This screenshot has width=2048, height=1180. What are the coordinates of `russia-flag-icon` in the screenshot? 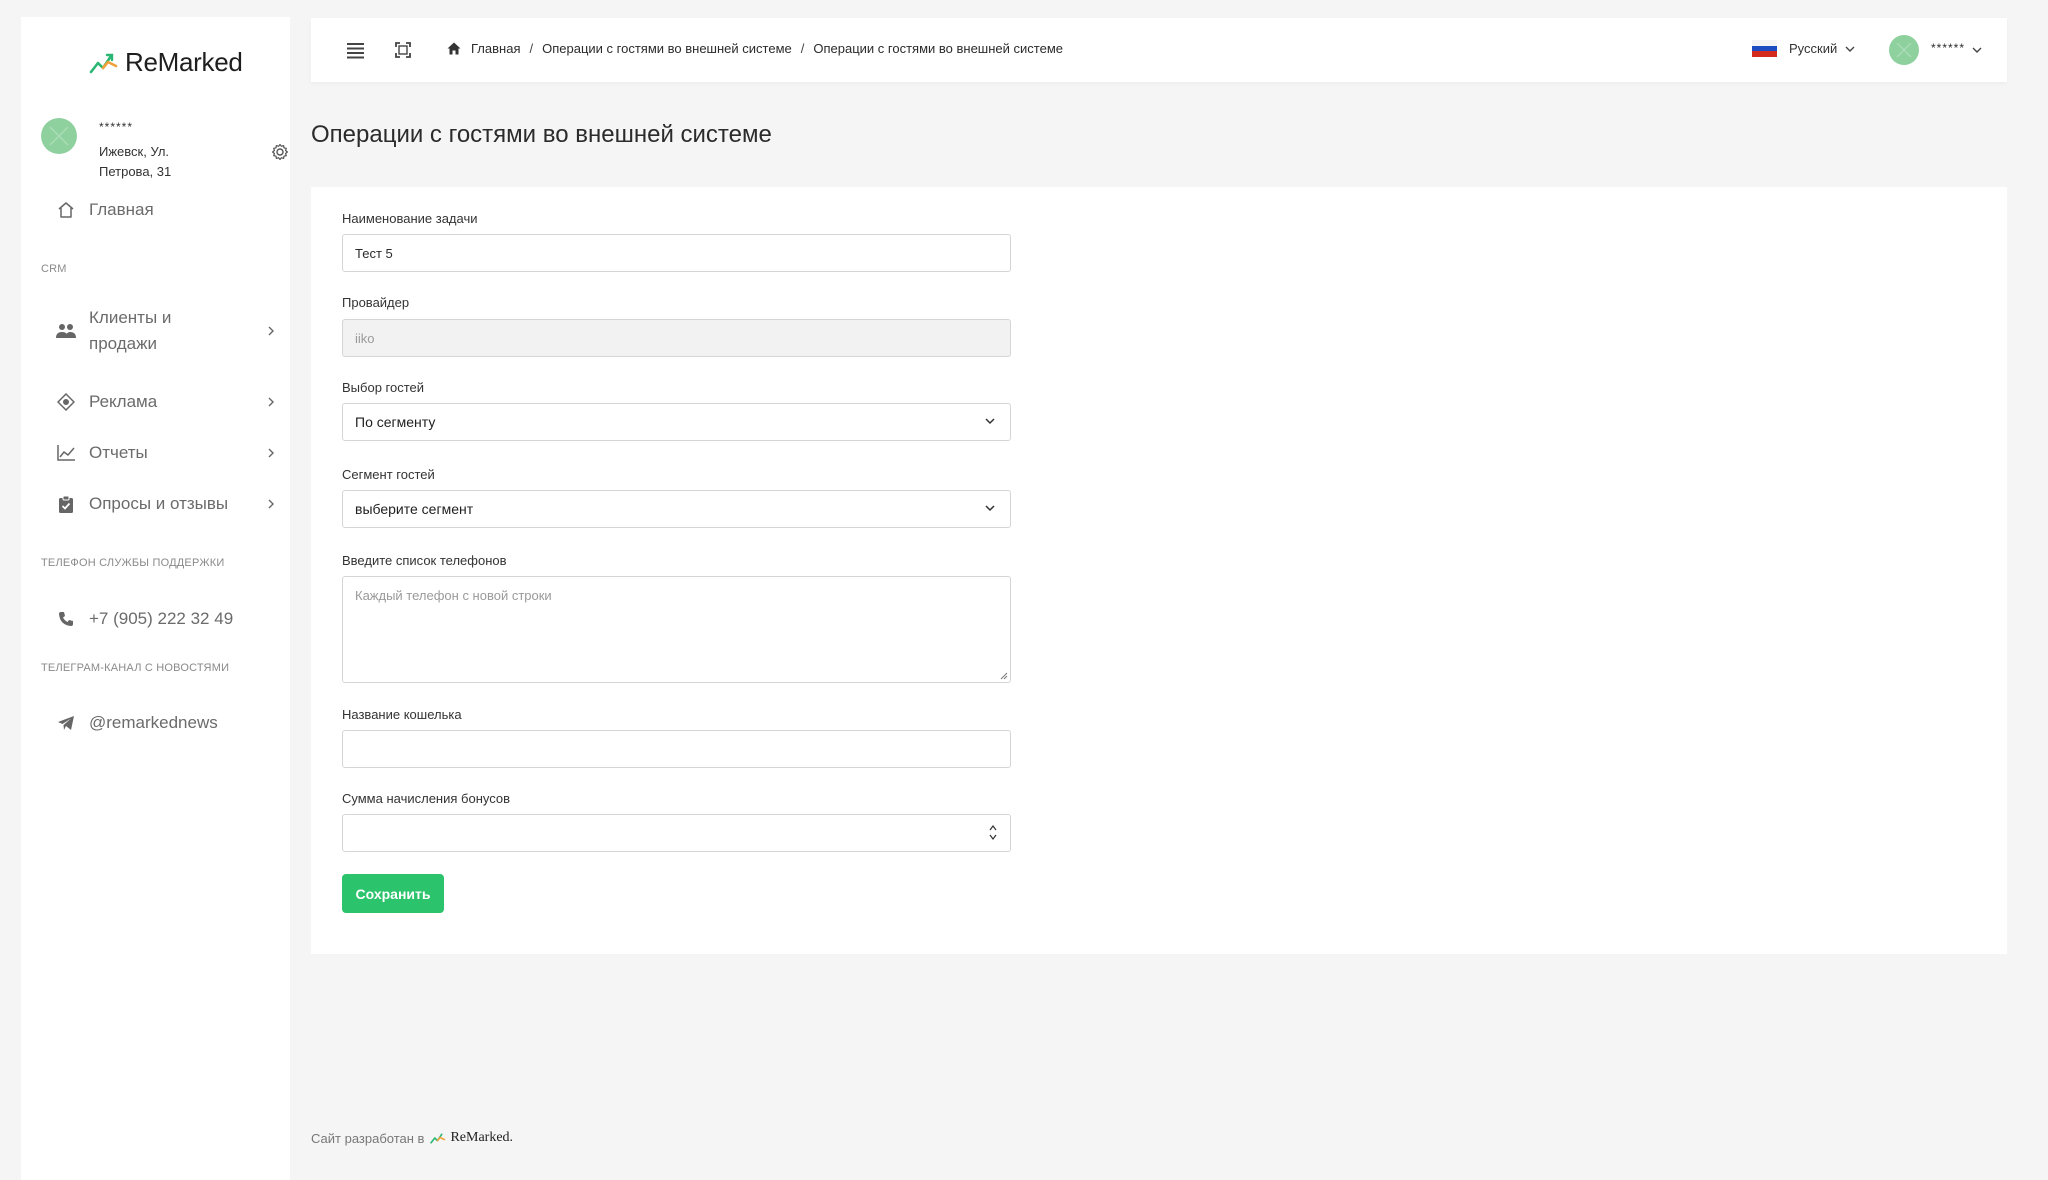 It's located at (1764, 49).